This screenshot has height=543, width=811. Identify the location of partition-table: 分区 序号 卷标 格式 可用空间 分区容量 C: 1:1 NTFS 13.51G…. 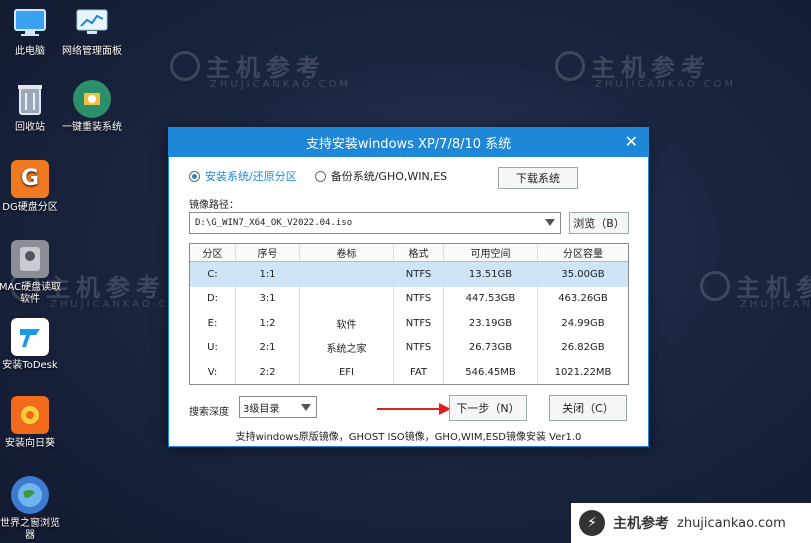
(409, 314).